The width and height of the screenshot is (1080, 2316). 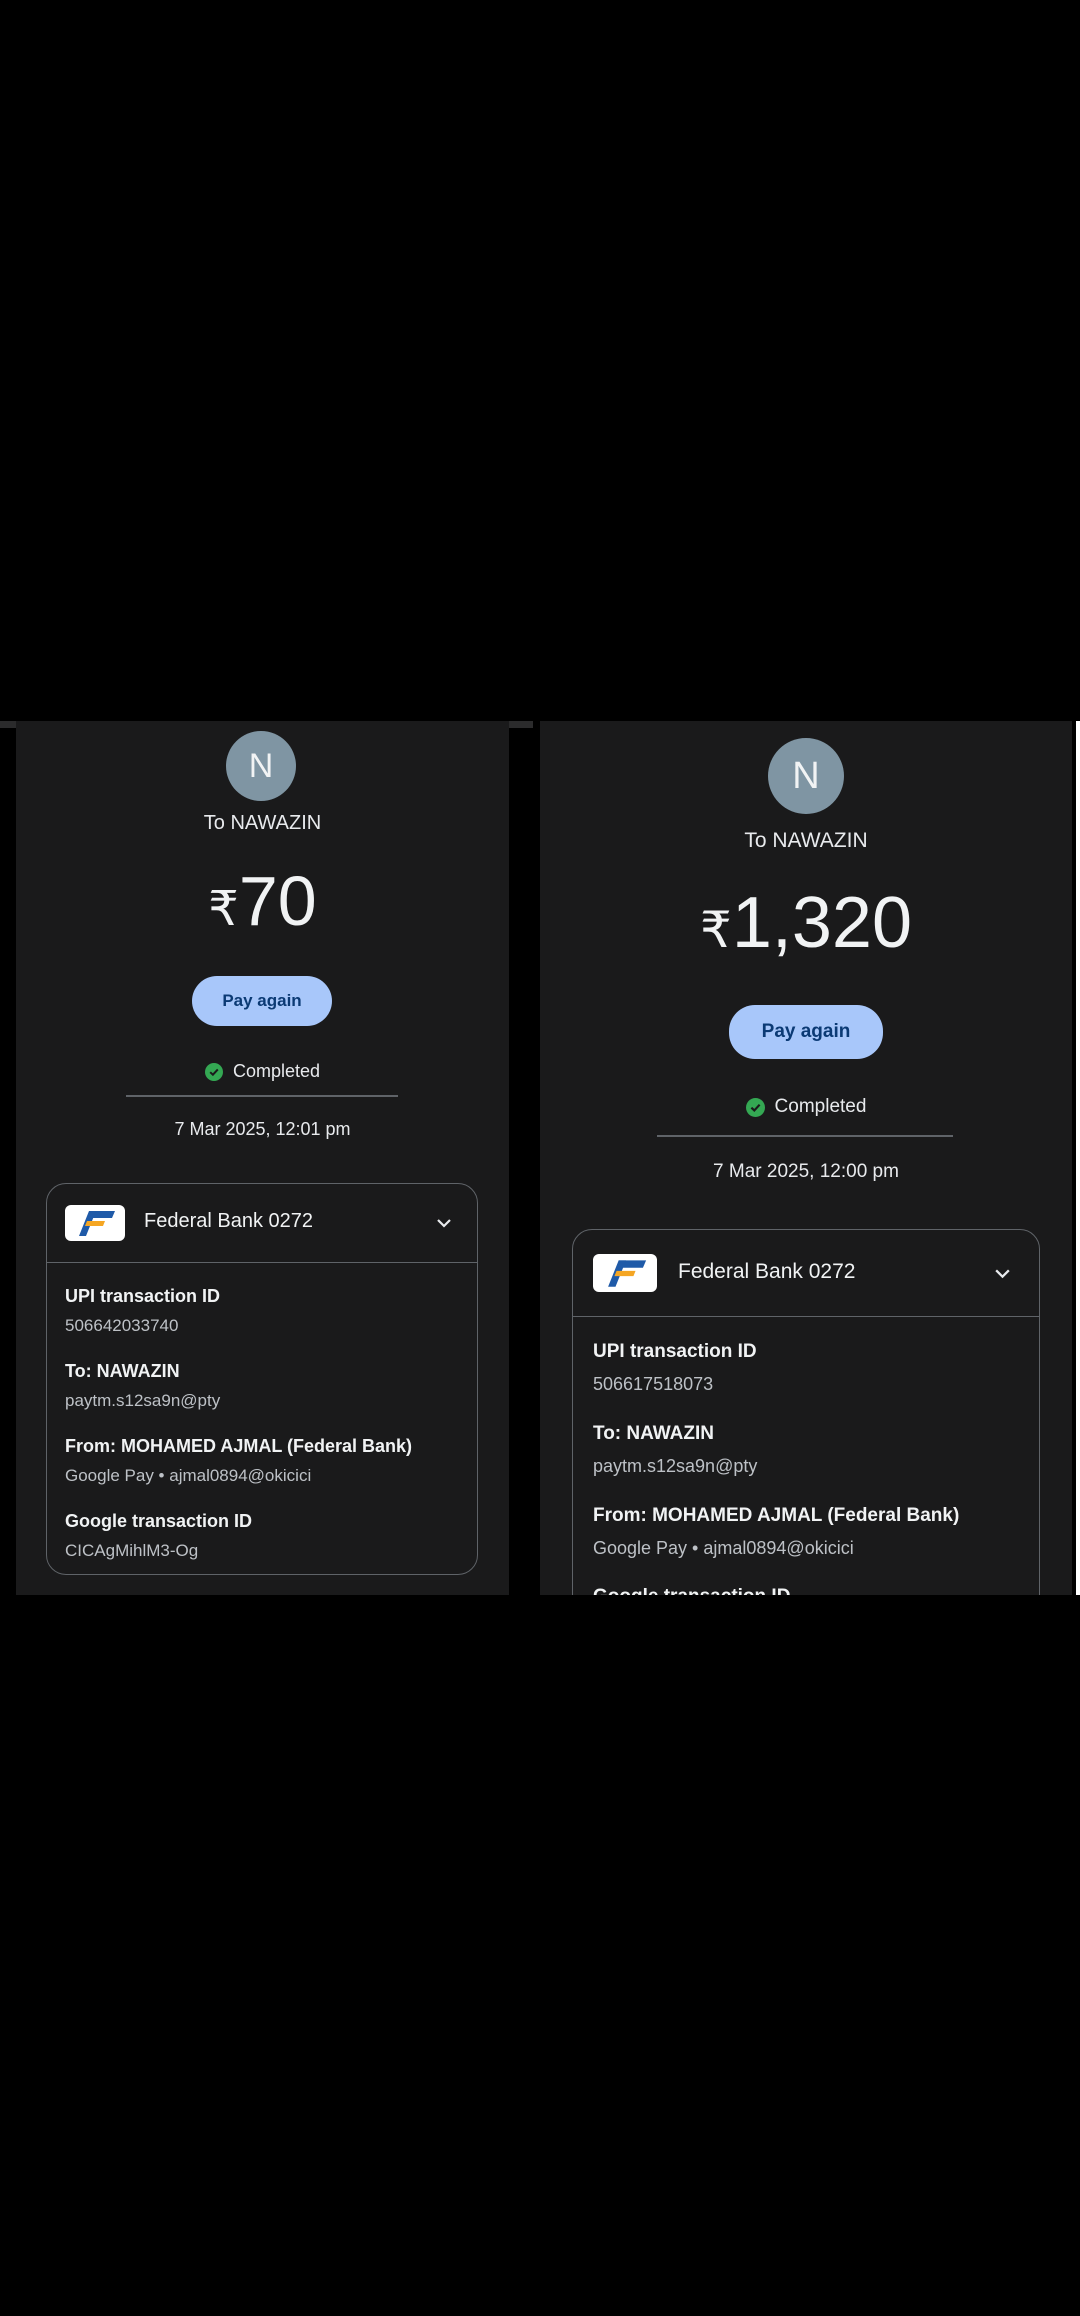 I want to click on amount: ₹1,320, so click(x=806, y=926).